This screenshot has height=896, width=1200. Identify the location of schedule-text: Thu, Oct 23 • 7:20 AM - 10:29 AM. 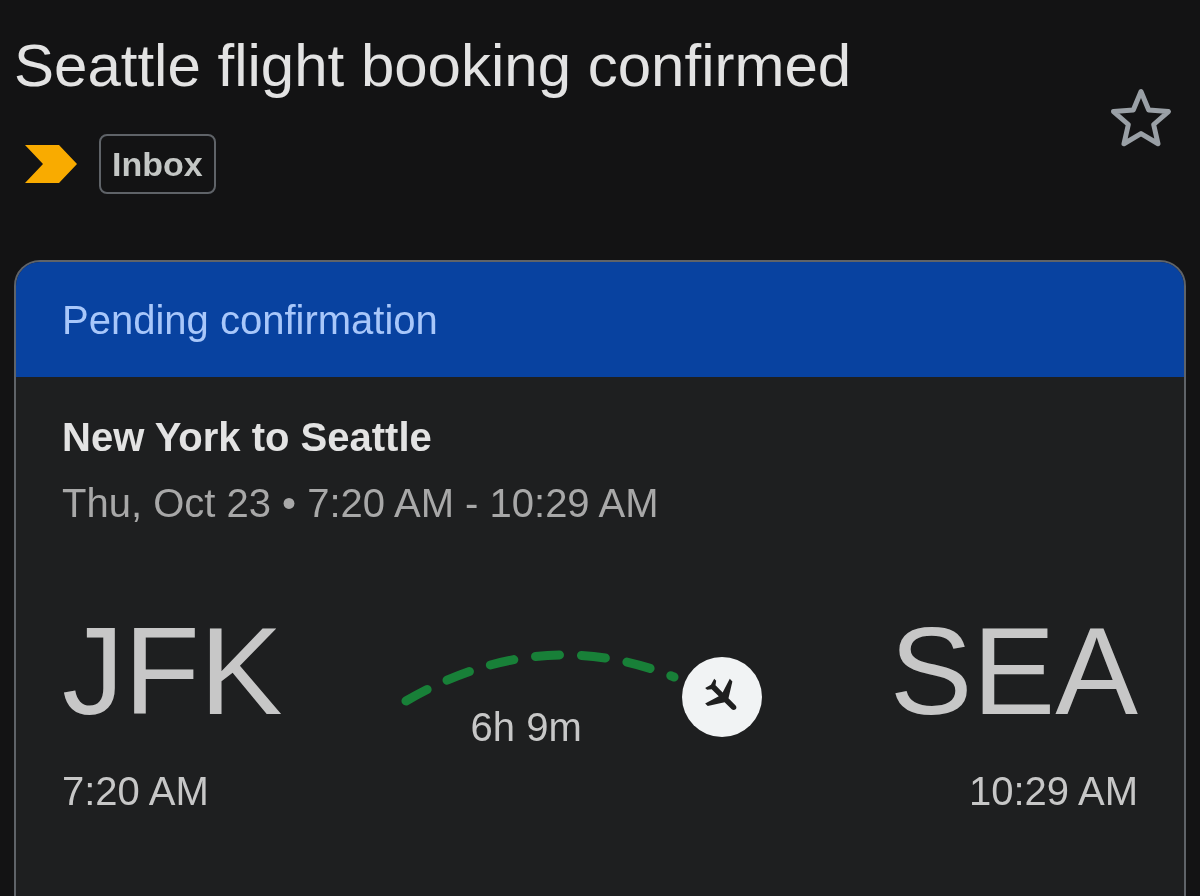
(361, 503).